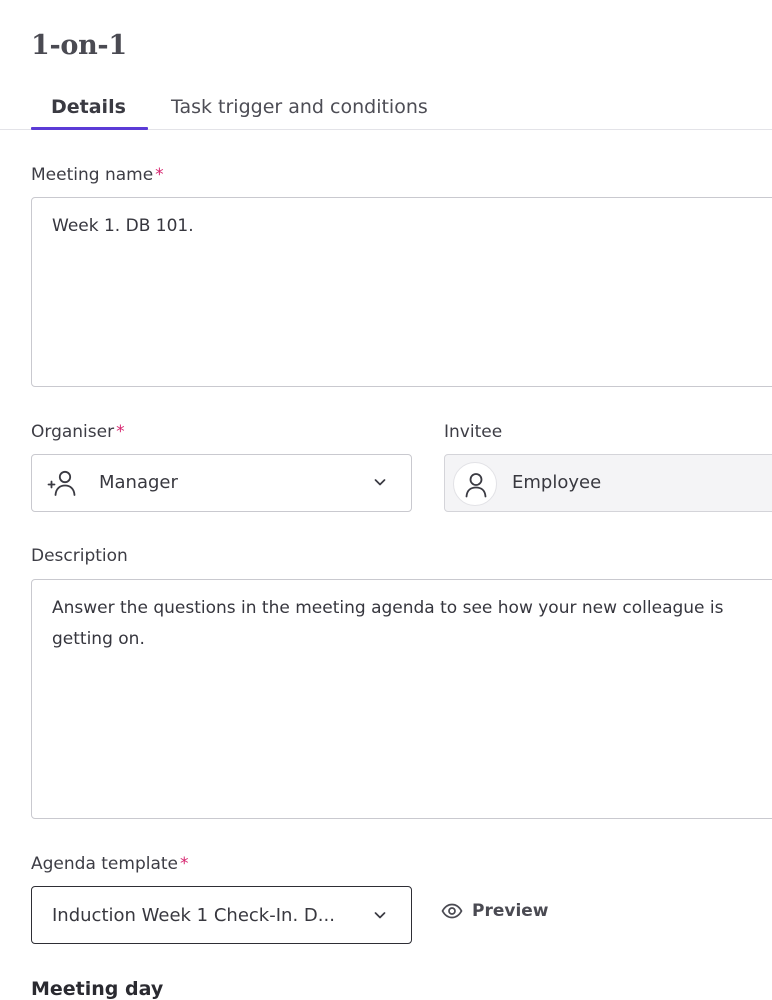 The width and height of the screenshot is (772, 1000). Describe the element at coordinates (557, 482) in the screenshot. I see `invitee-value: Employee` at that location.